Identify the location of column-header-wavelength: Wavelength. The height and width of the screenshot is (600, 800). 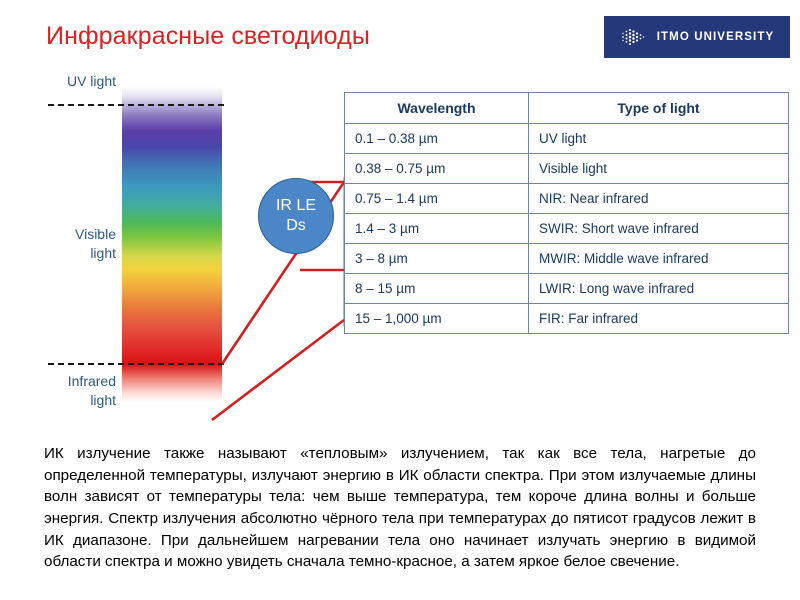
(436, 108).